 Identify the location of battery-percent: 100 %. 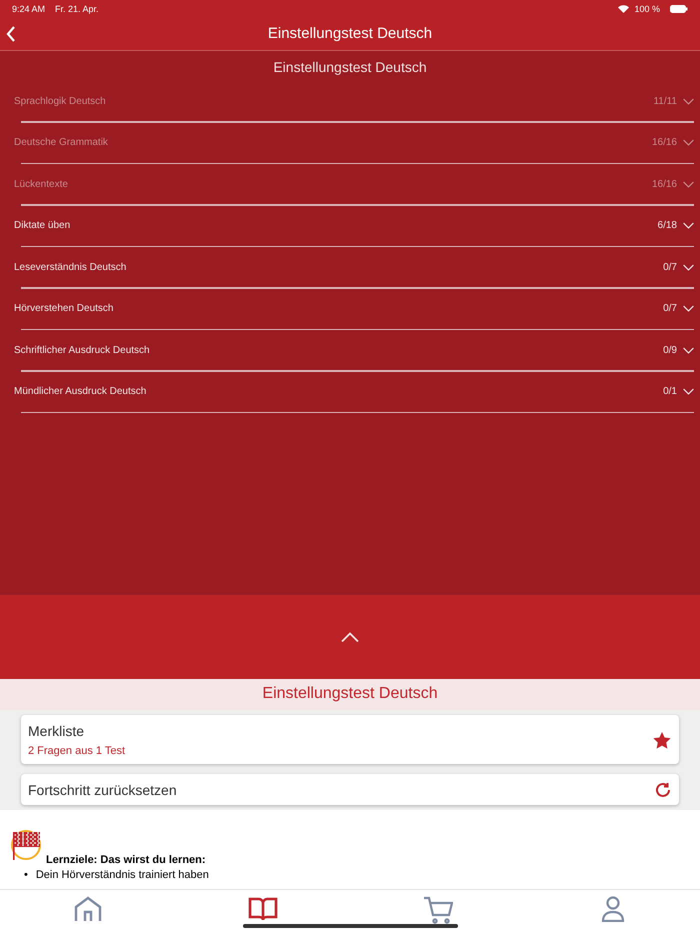
(647, 9).